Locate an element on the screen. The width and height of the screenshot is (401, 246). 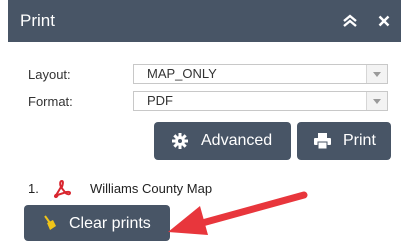
double-chevron-up-icon is located at coordinates (350, 21).